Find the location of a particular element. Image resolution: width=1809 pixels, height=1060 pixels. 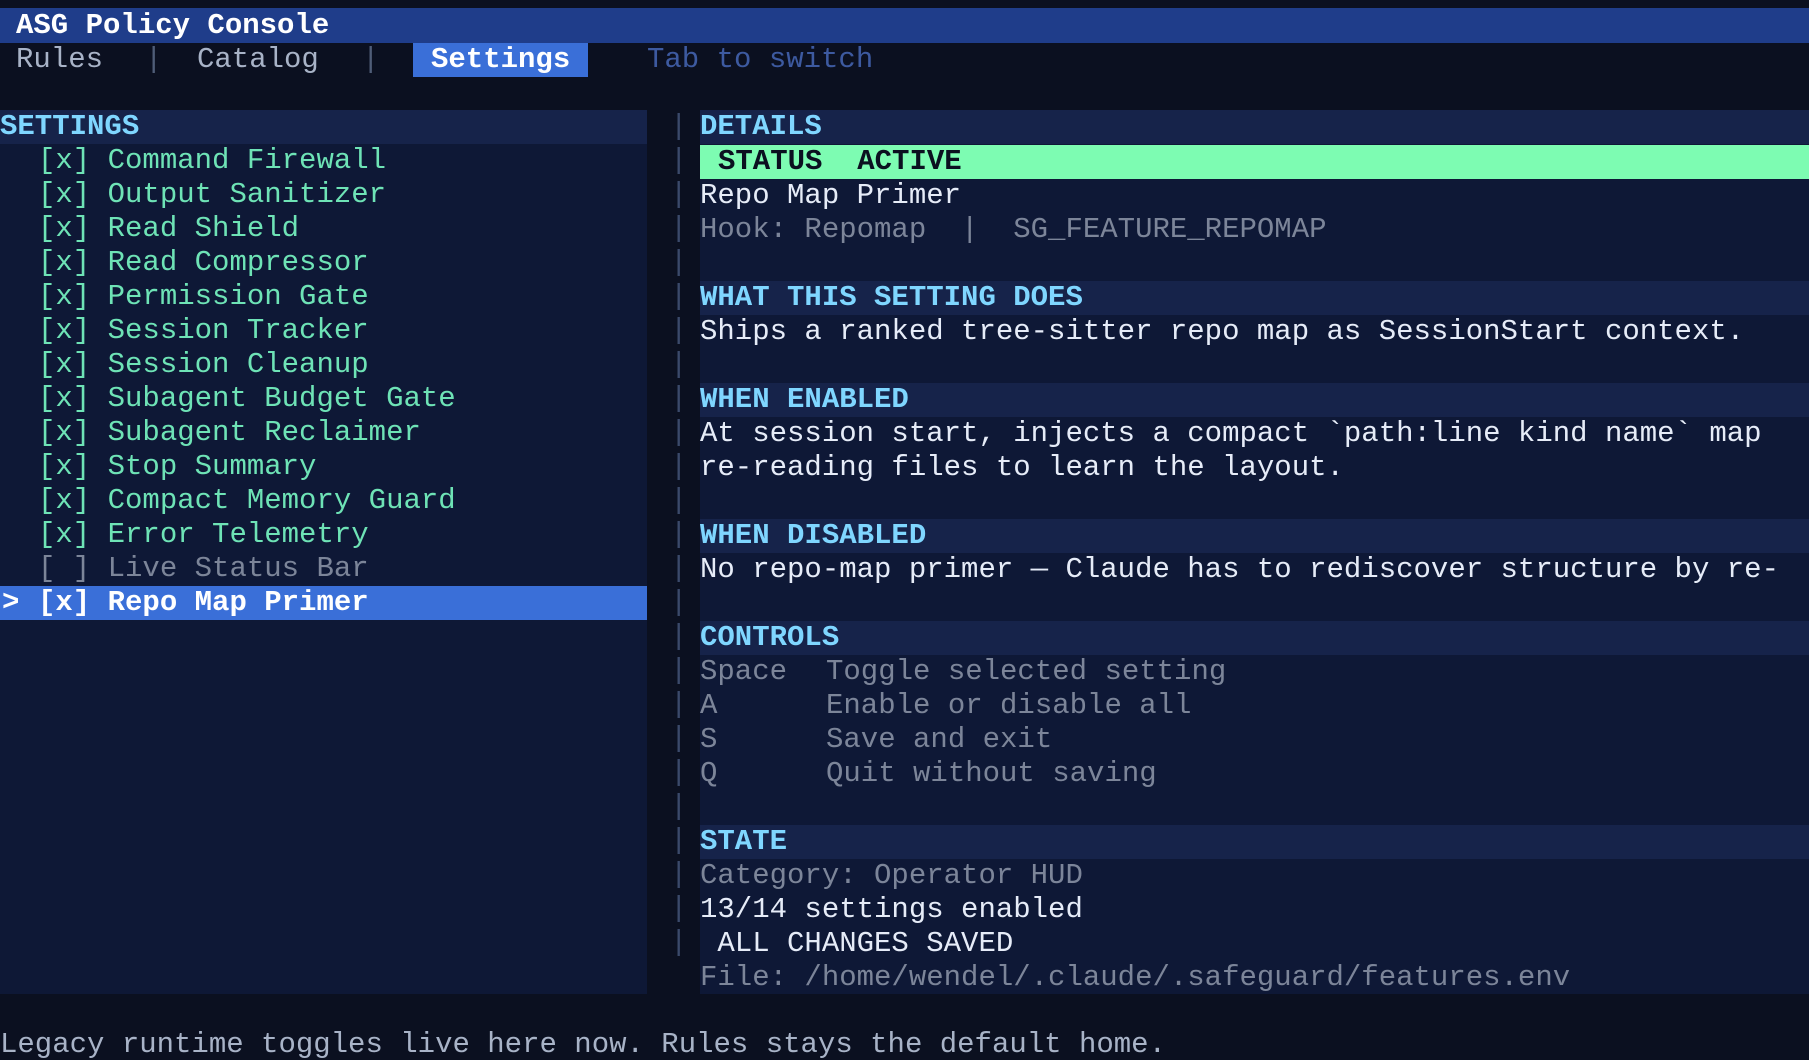

settings-heading: SETTINGS is located at coordinates (323, 127).